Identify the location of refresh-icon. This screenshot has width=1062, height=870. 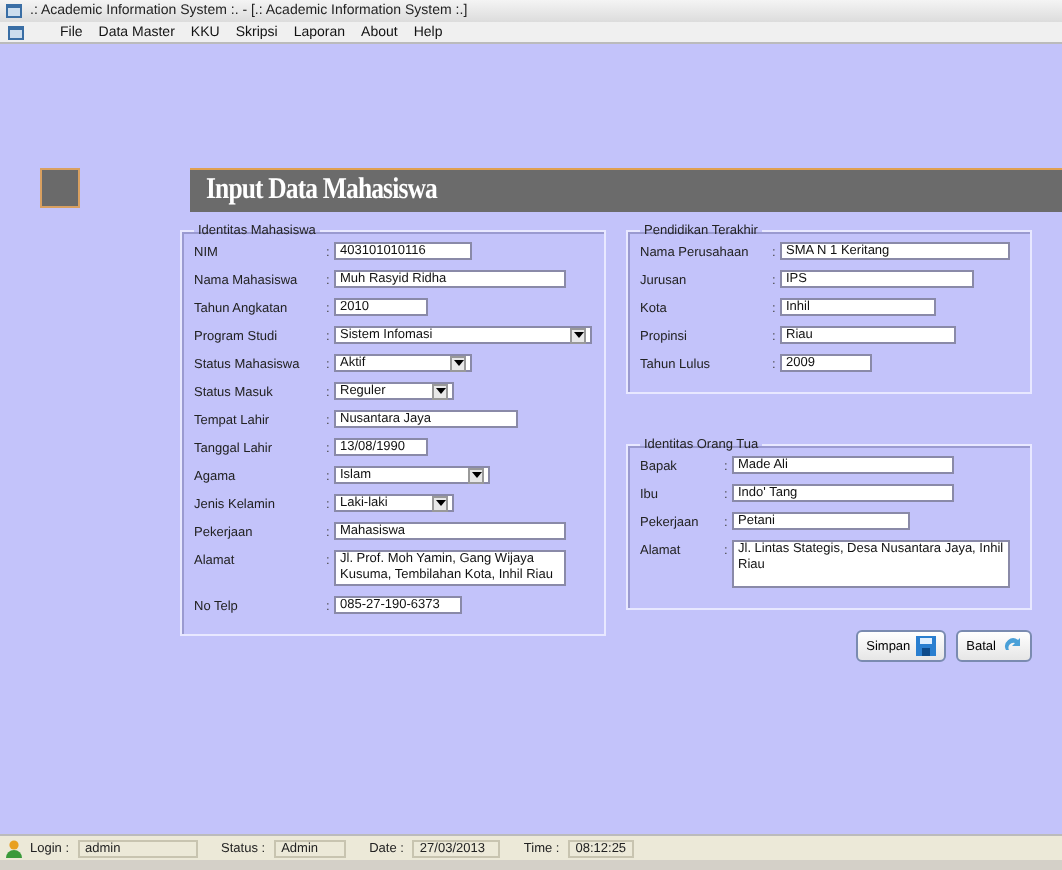
(1012, 646).